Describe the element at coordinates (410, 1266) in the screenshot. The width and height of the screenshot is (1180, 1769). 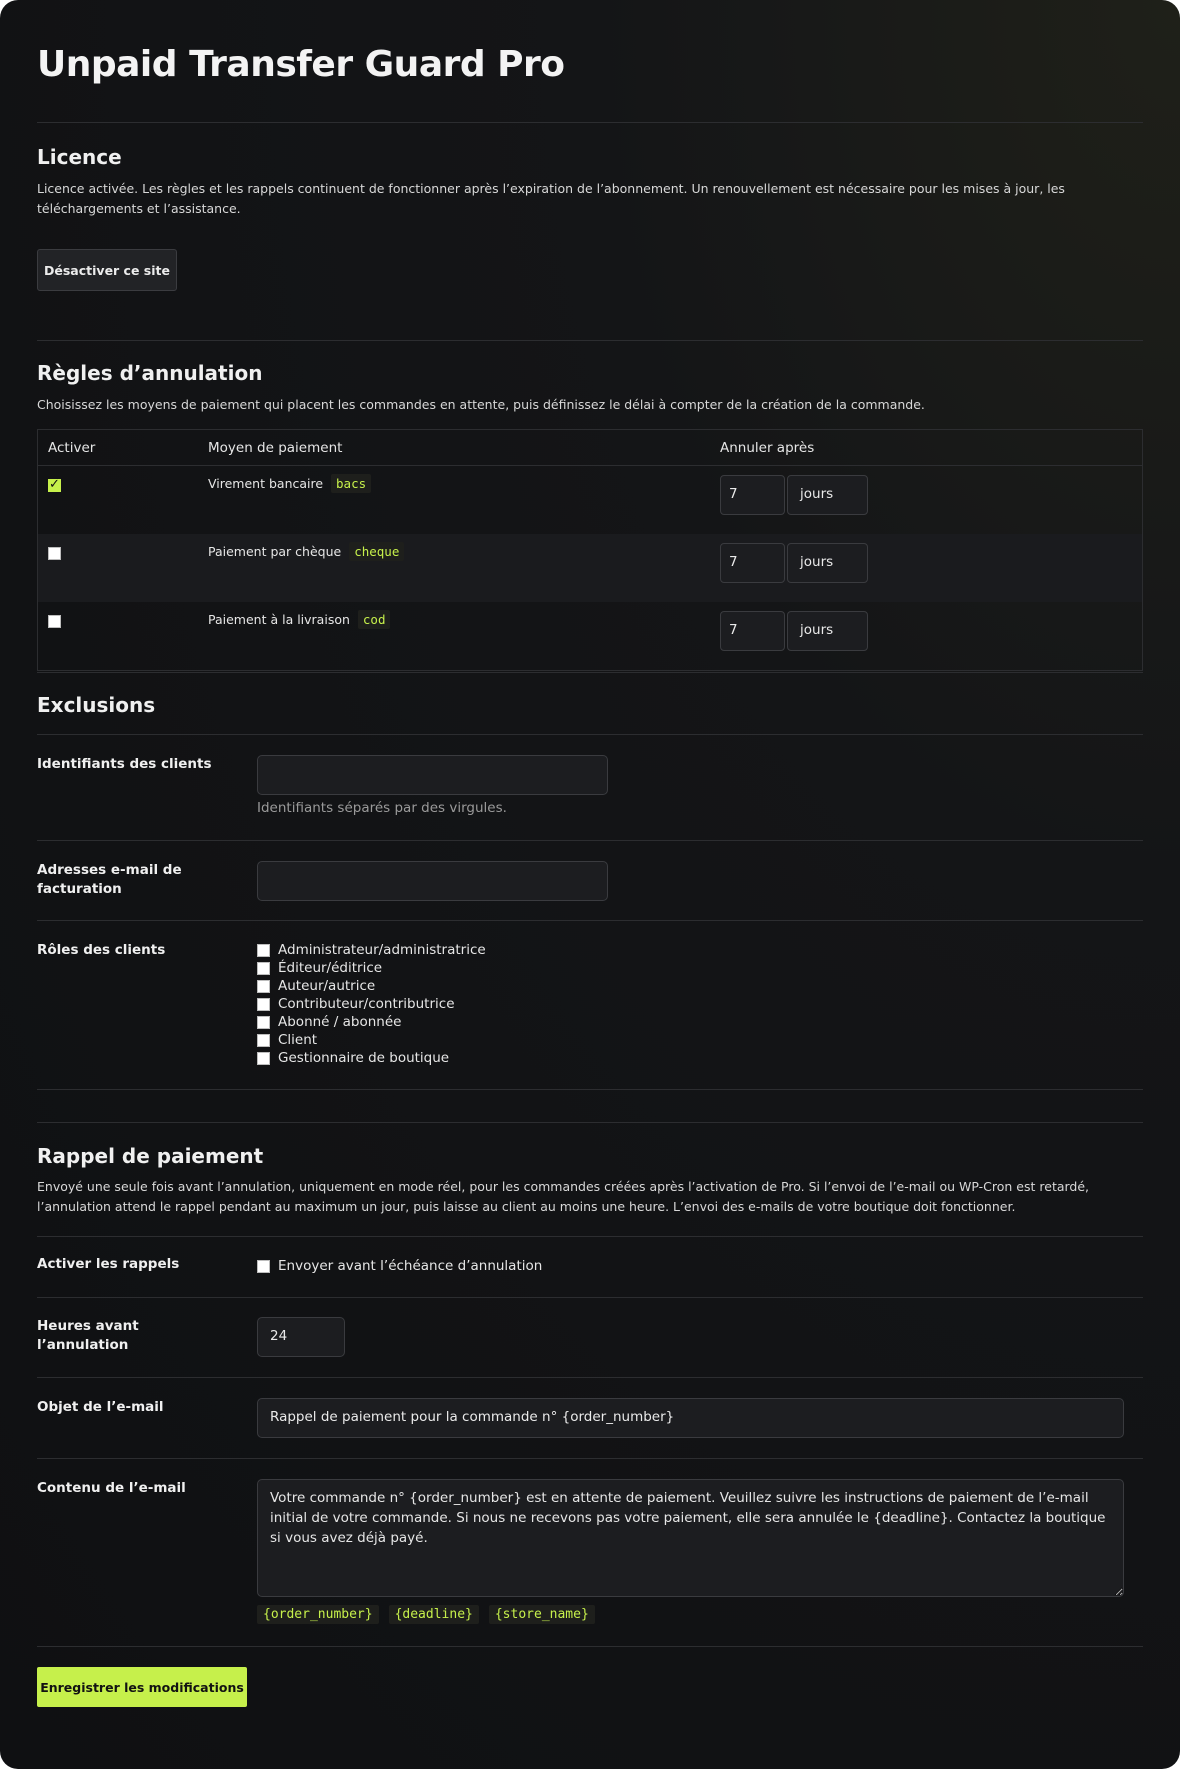
I see `enable-reminders-checkbox-label: Envoyer avant l’échéance d’annulation` at that location.